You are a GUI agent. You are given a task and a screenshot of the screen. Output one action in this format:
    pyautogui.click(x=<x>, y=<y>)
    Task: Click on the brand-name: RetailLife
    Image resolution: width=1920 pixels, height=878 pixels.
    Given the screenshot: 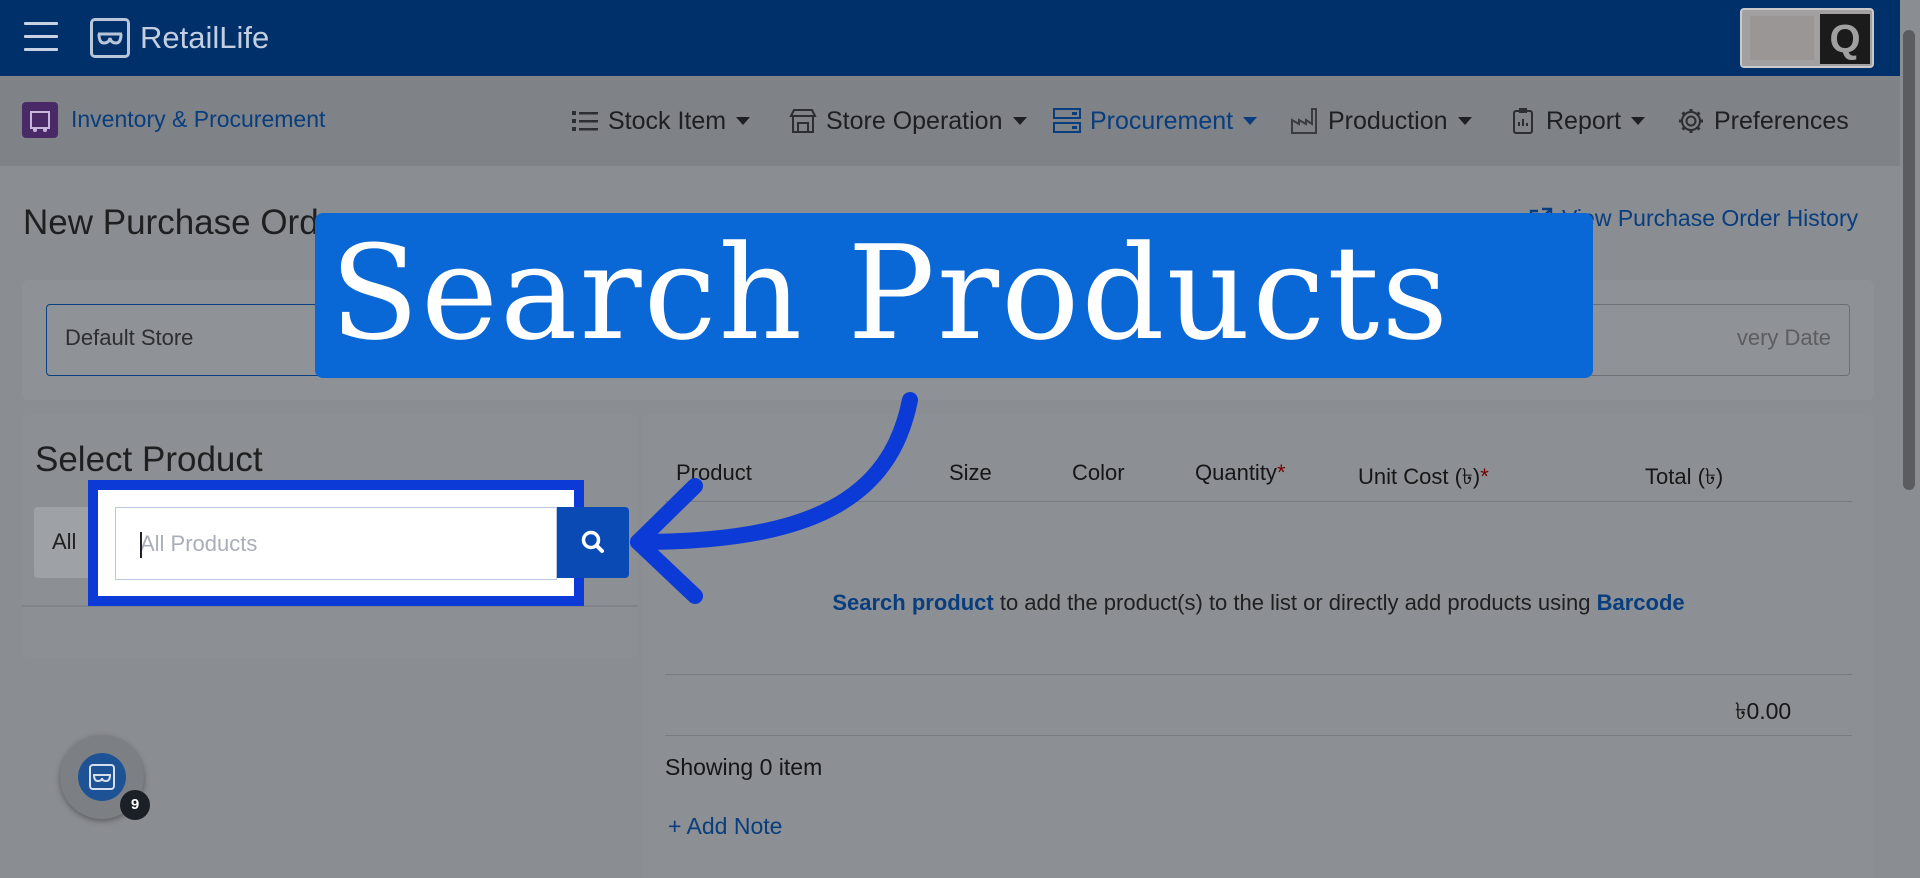 What is the action you would take?
    pyautogui.click(x=205, y=37)
    